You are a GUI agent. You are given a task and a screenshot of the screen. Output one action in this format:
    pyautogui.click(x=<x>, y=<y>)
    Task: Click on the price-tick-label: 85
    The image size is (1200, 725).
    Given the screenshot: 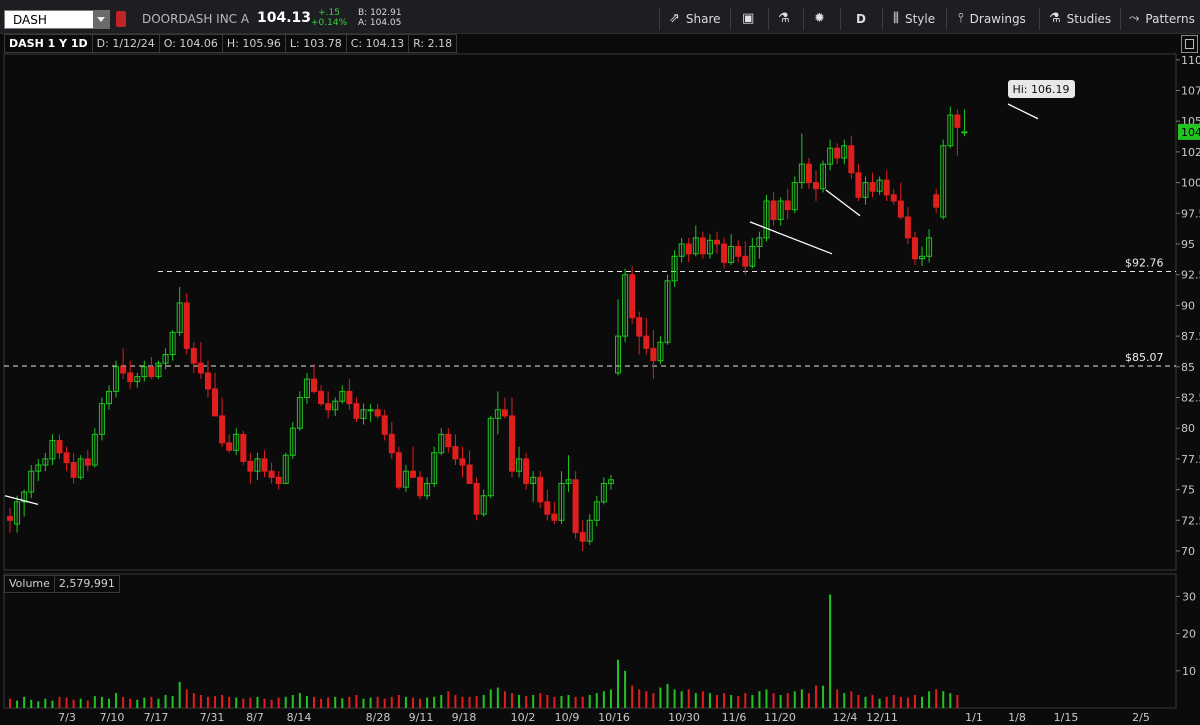 What is the action you would take?
    pyautogui.click(x=1188, y=367)
    